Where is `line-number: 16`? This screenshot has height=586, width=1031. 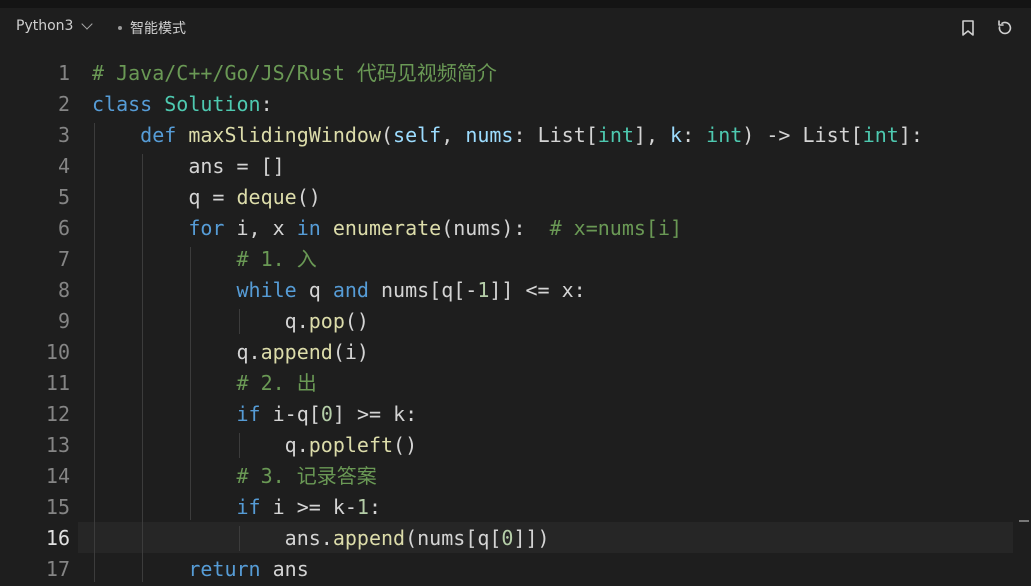
line-number: 16 is located at coordinates (57, 538).